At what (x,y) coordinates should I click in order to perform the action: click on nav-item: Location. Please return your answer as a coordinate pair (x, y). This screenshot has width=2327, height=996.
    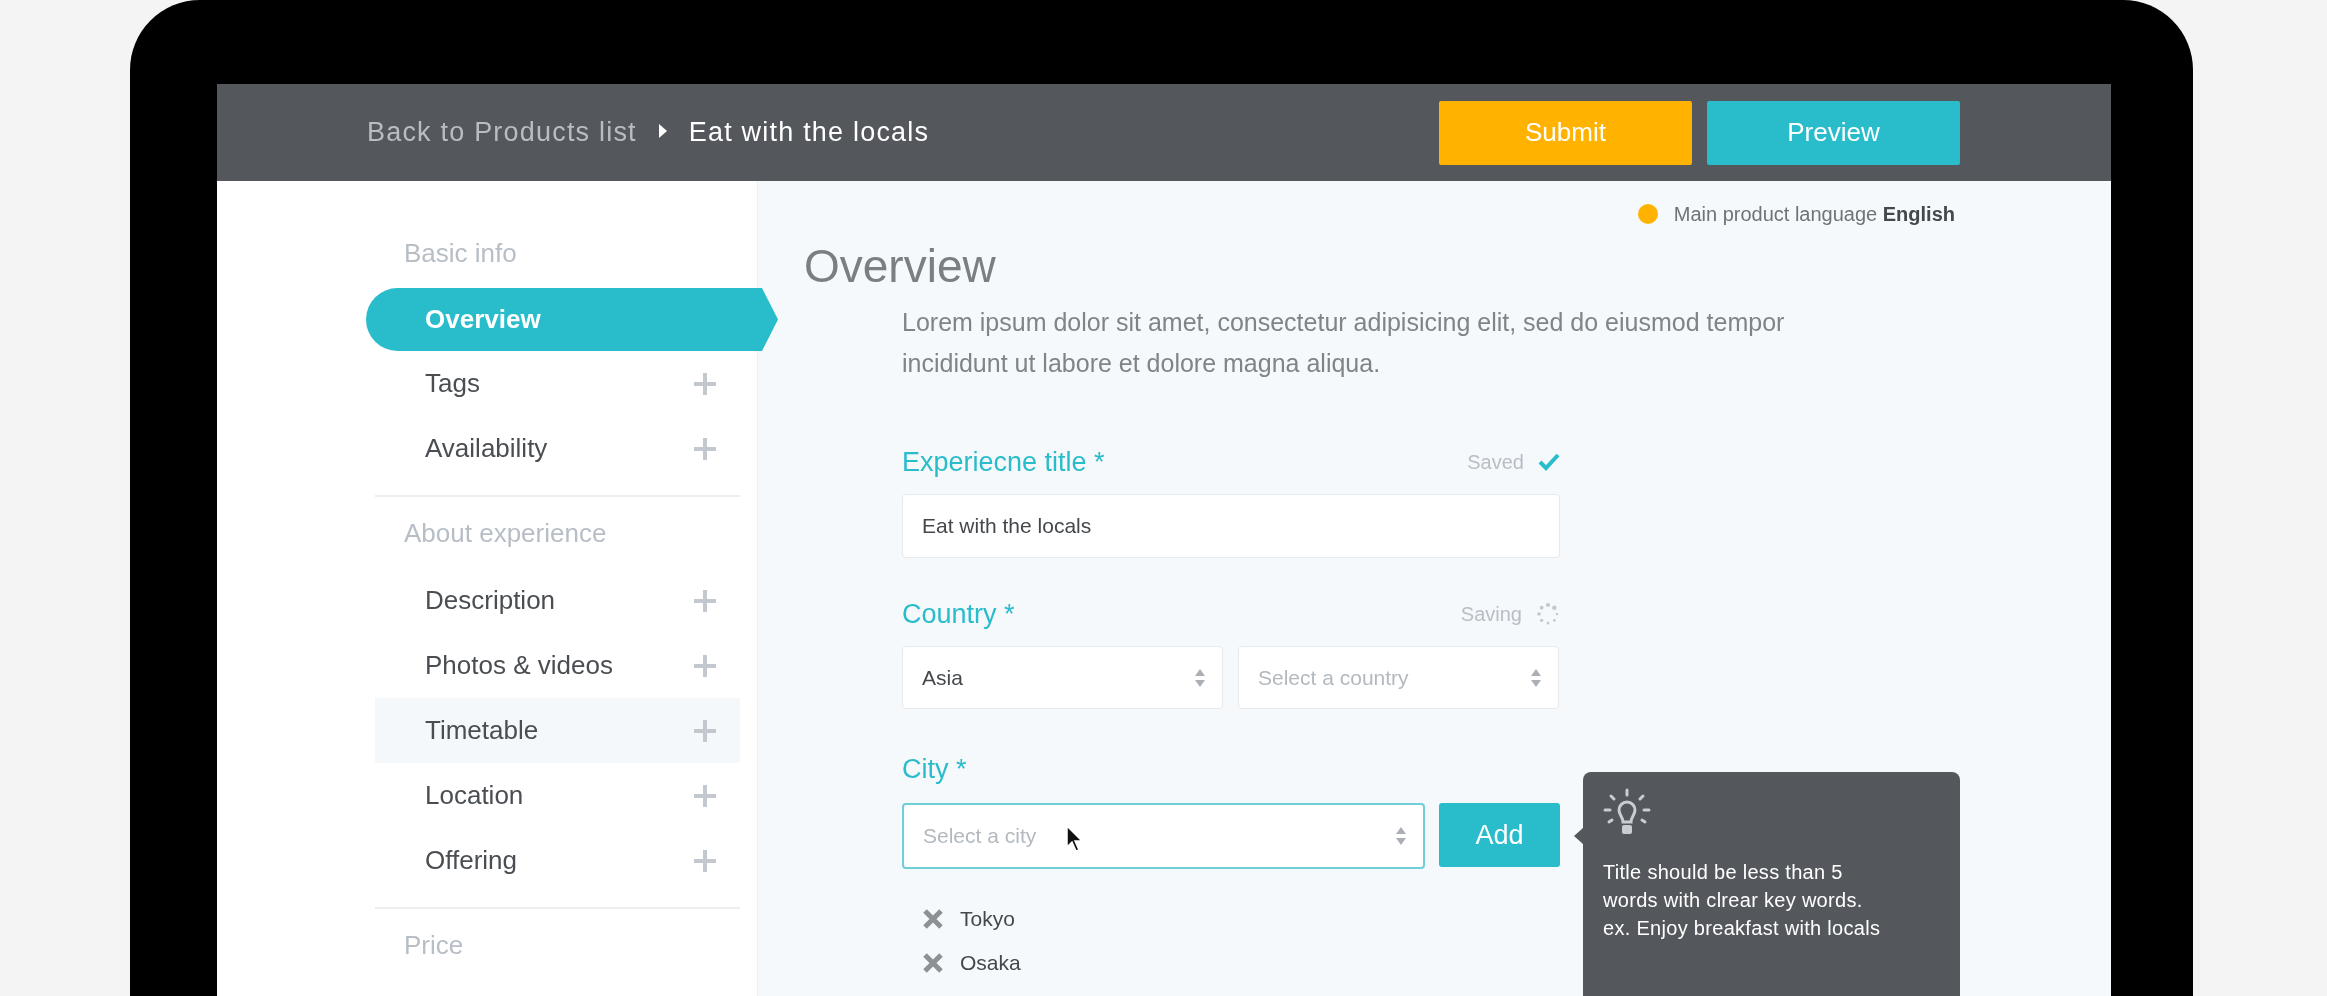
    Looking at the image, I should click on (553, 795).